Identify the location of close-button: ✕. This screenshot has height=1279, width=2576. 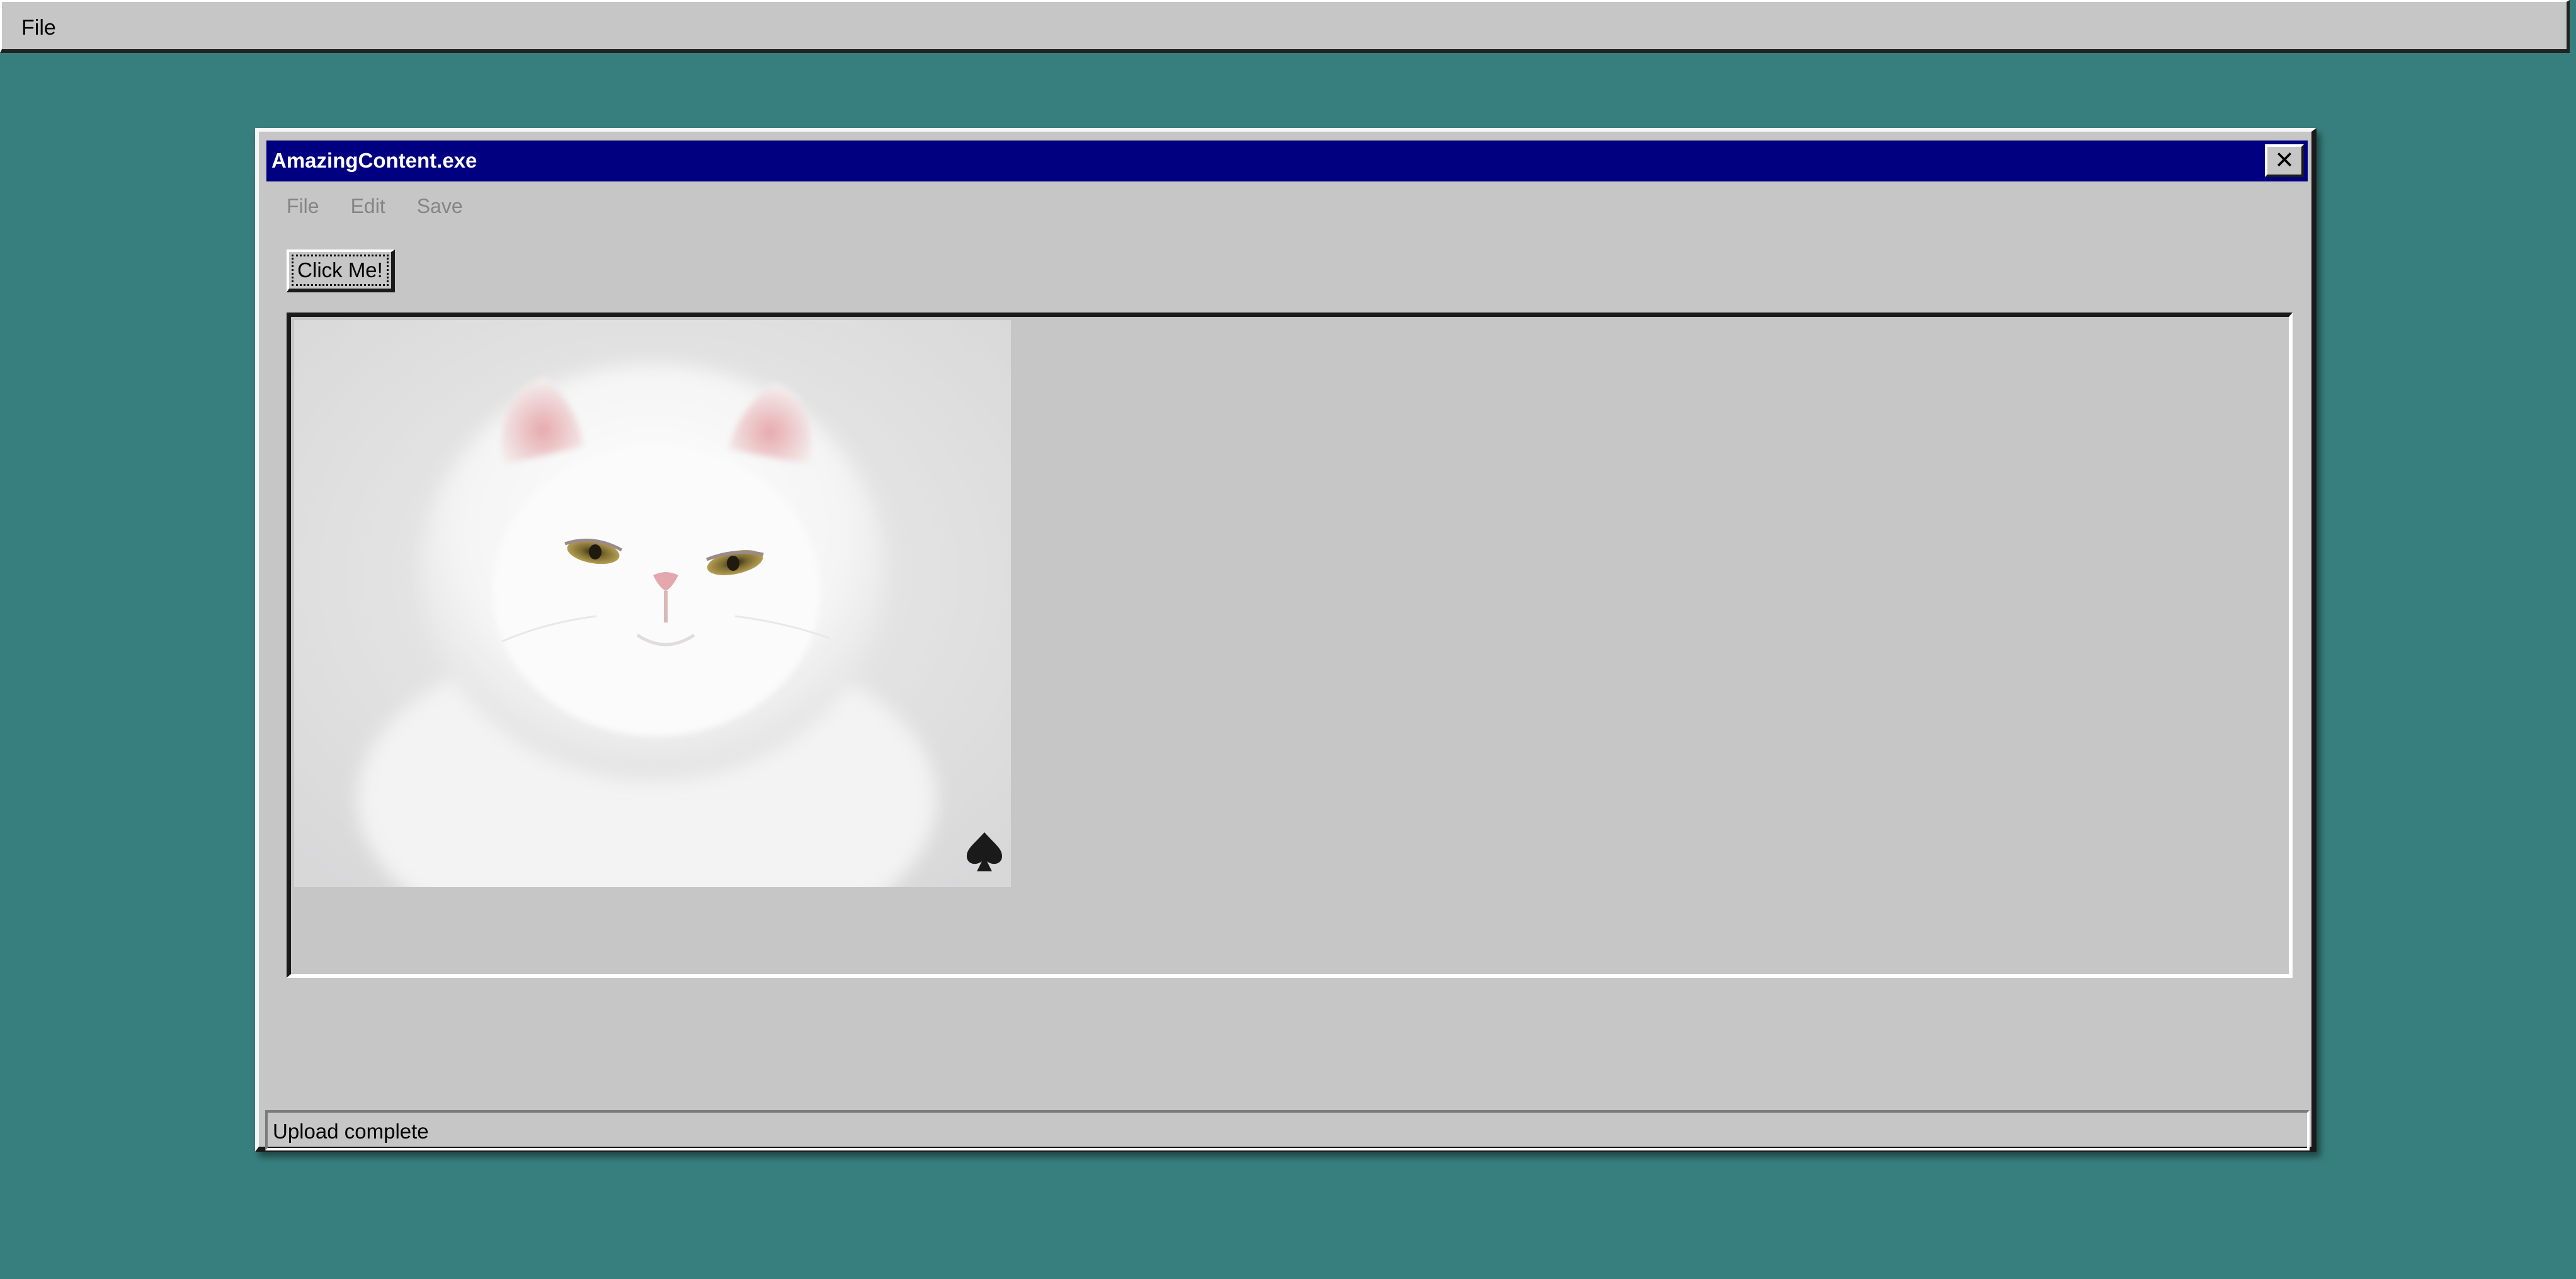
(2284, 160).